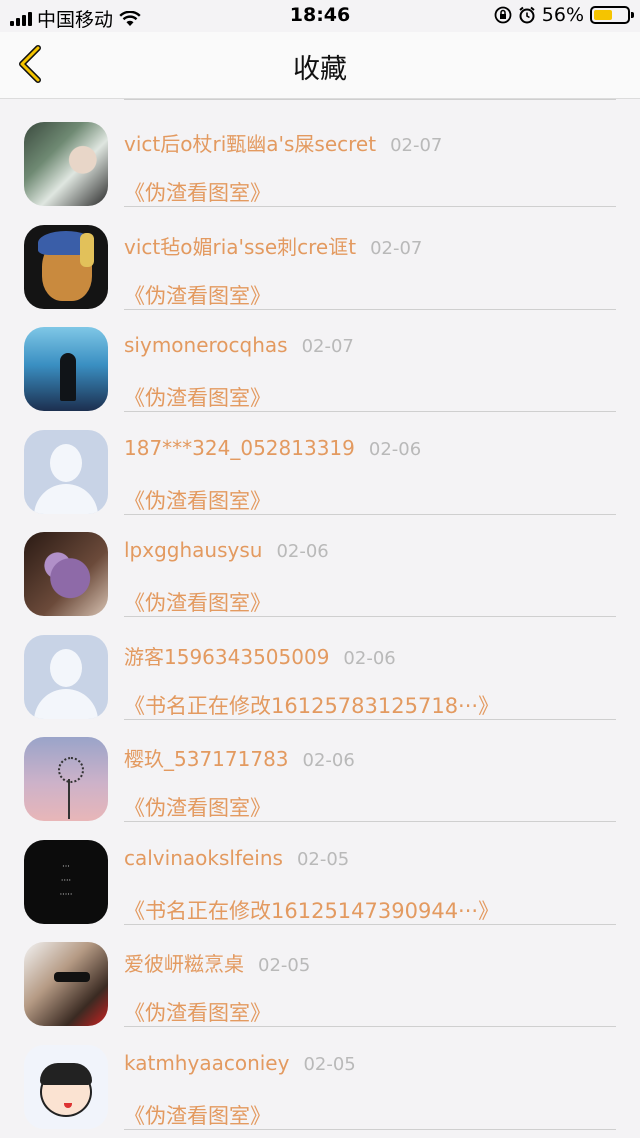 This screenshot has width=640, height=1138. I want to click on user-name: katmhyaaconiey 02-05, so click(240, 1063).